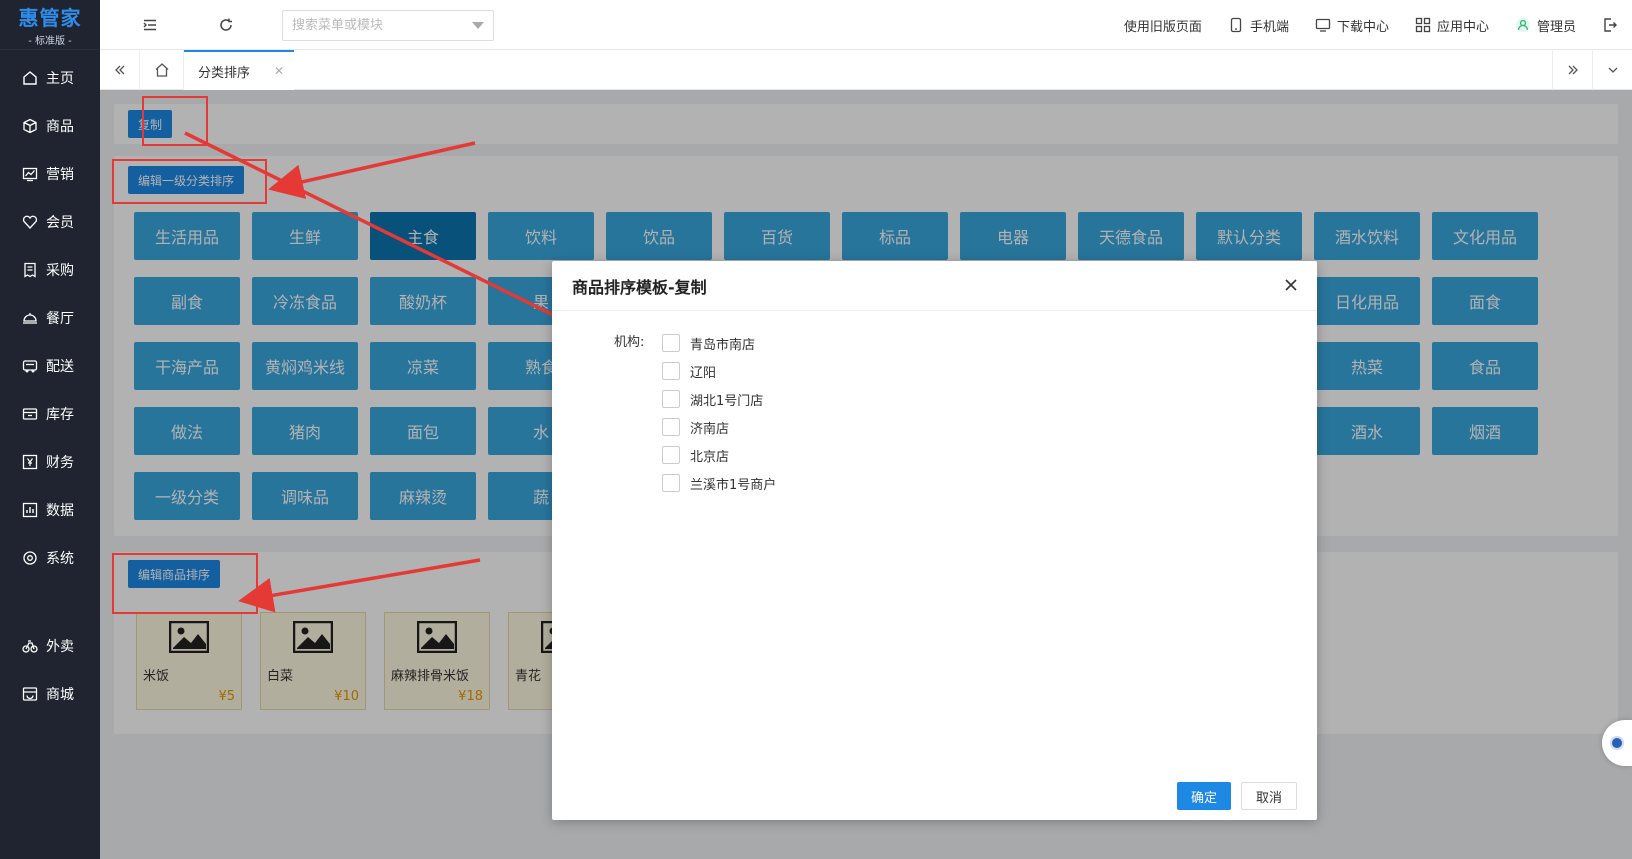  I want to click on sidebar-item-restaurant: 餐厅, so click(50, 318).